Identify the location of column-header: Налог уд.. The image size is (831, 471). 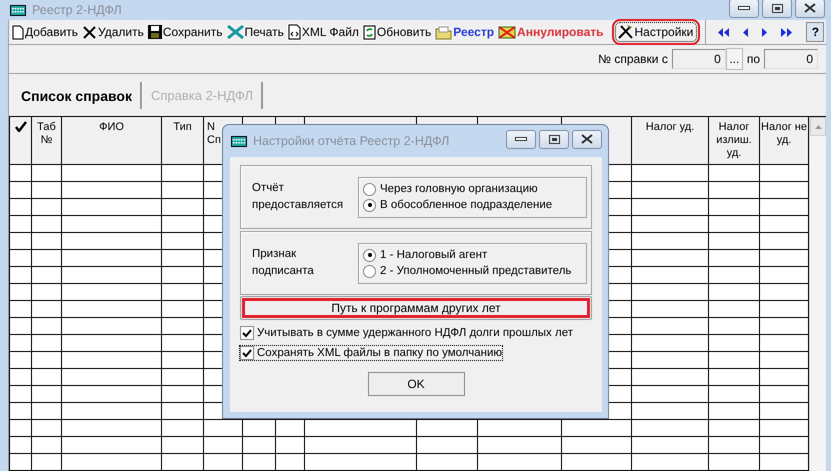
(670, 127).